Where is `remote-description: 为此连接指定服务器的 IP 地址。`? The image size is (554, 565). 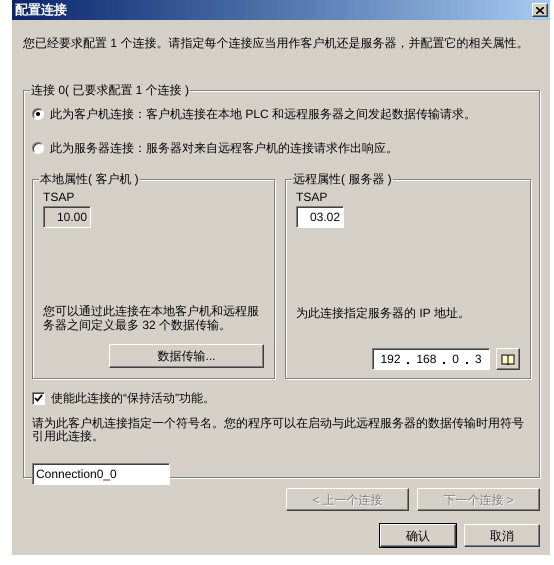
remote-description: 为此连接指定服务器的 IP 地址。 is located at coordinates (383, 313).